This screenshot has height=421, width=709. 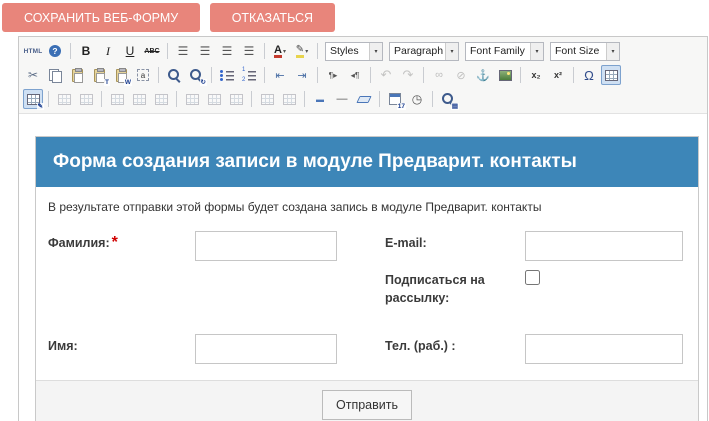 What do you see at coordinates (203, 82) in the screenshot?
I see `find-replace-icon-overlay: ↻` at bounding box center [203, 82].